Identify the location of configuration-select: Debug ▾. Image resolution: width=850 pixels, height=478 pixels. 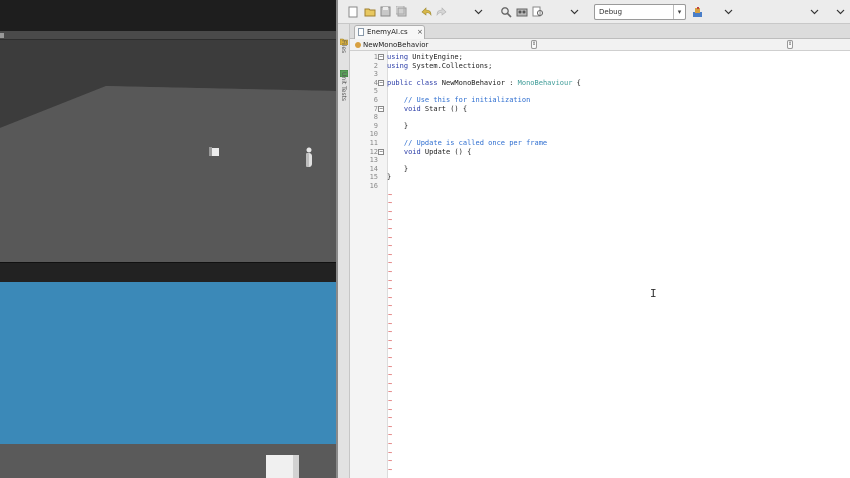
(640, 12).